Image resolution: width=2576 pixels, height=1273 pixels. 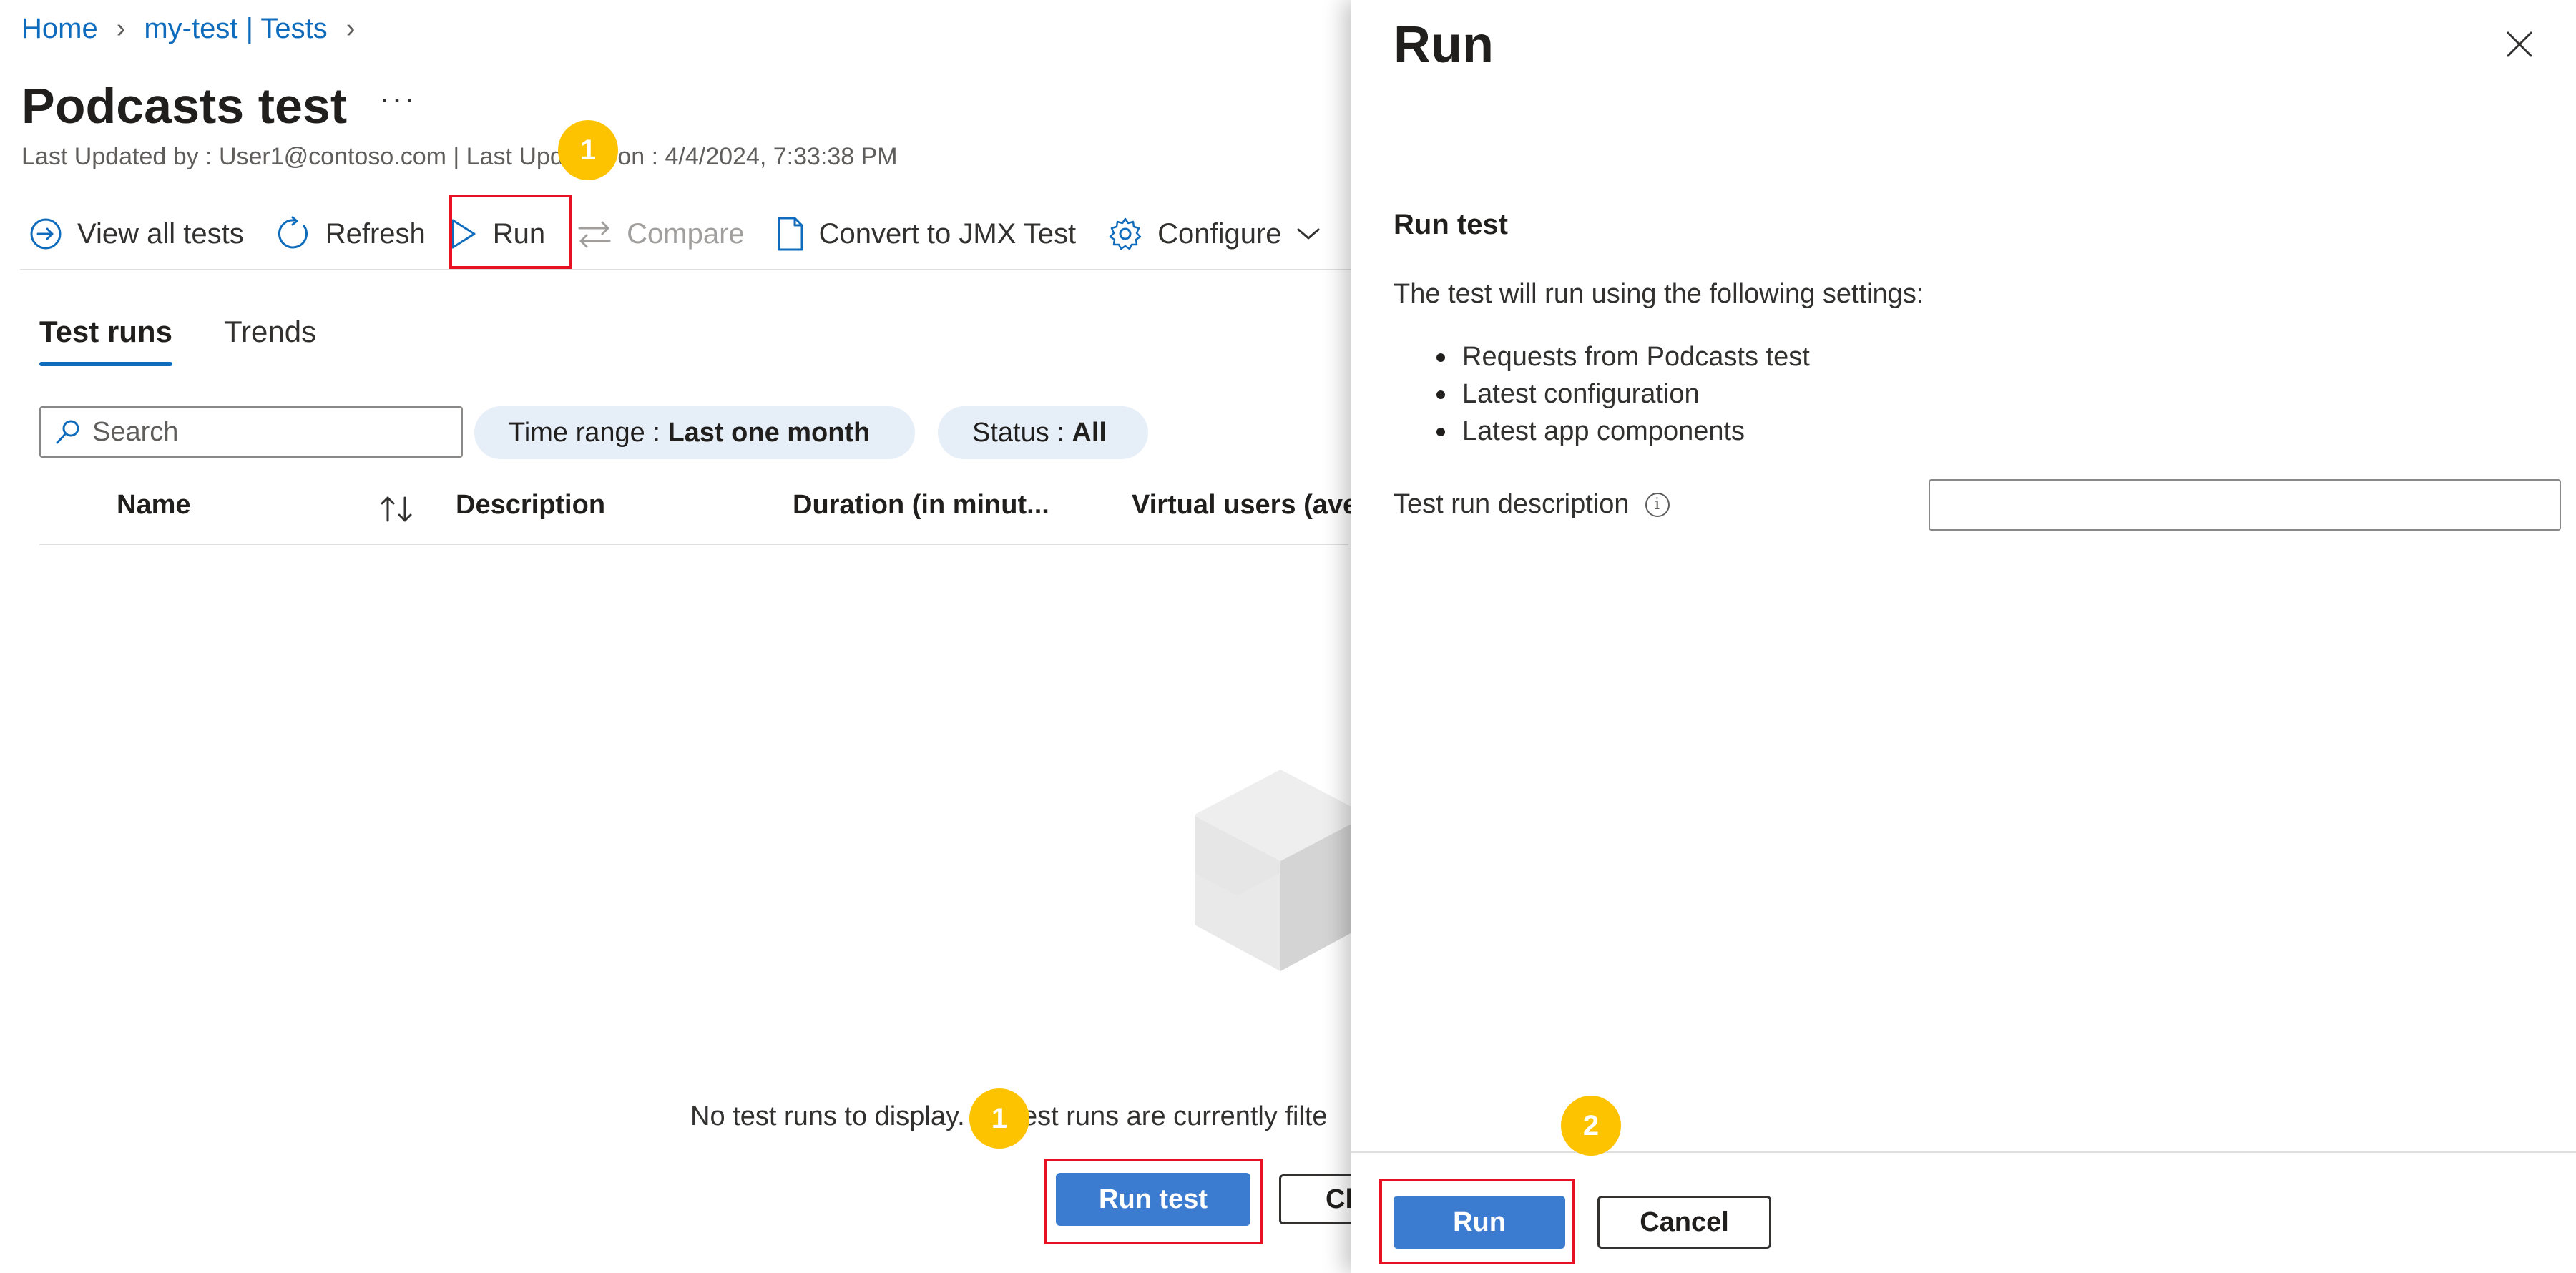 What do you see at coordinates (2245, 505) in the screenshot?
I see `test-run-description-field` at bounding box center [2245, 505].